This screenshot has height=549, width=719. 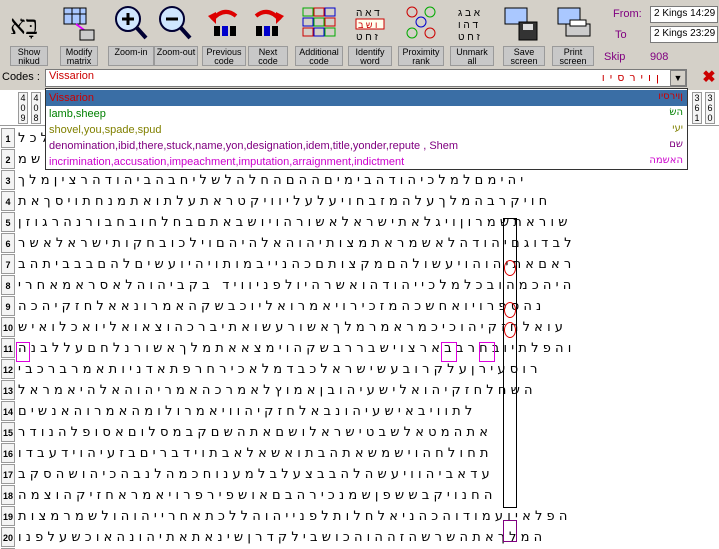 I want to click on modify-matrix-button: Modify matrix, so click(x=79, y=56).